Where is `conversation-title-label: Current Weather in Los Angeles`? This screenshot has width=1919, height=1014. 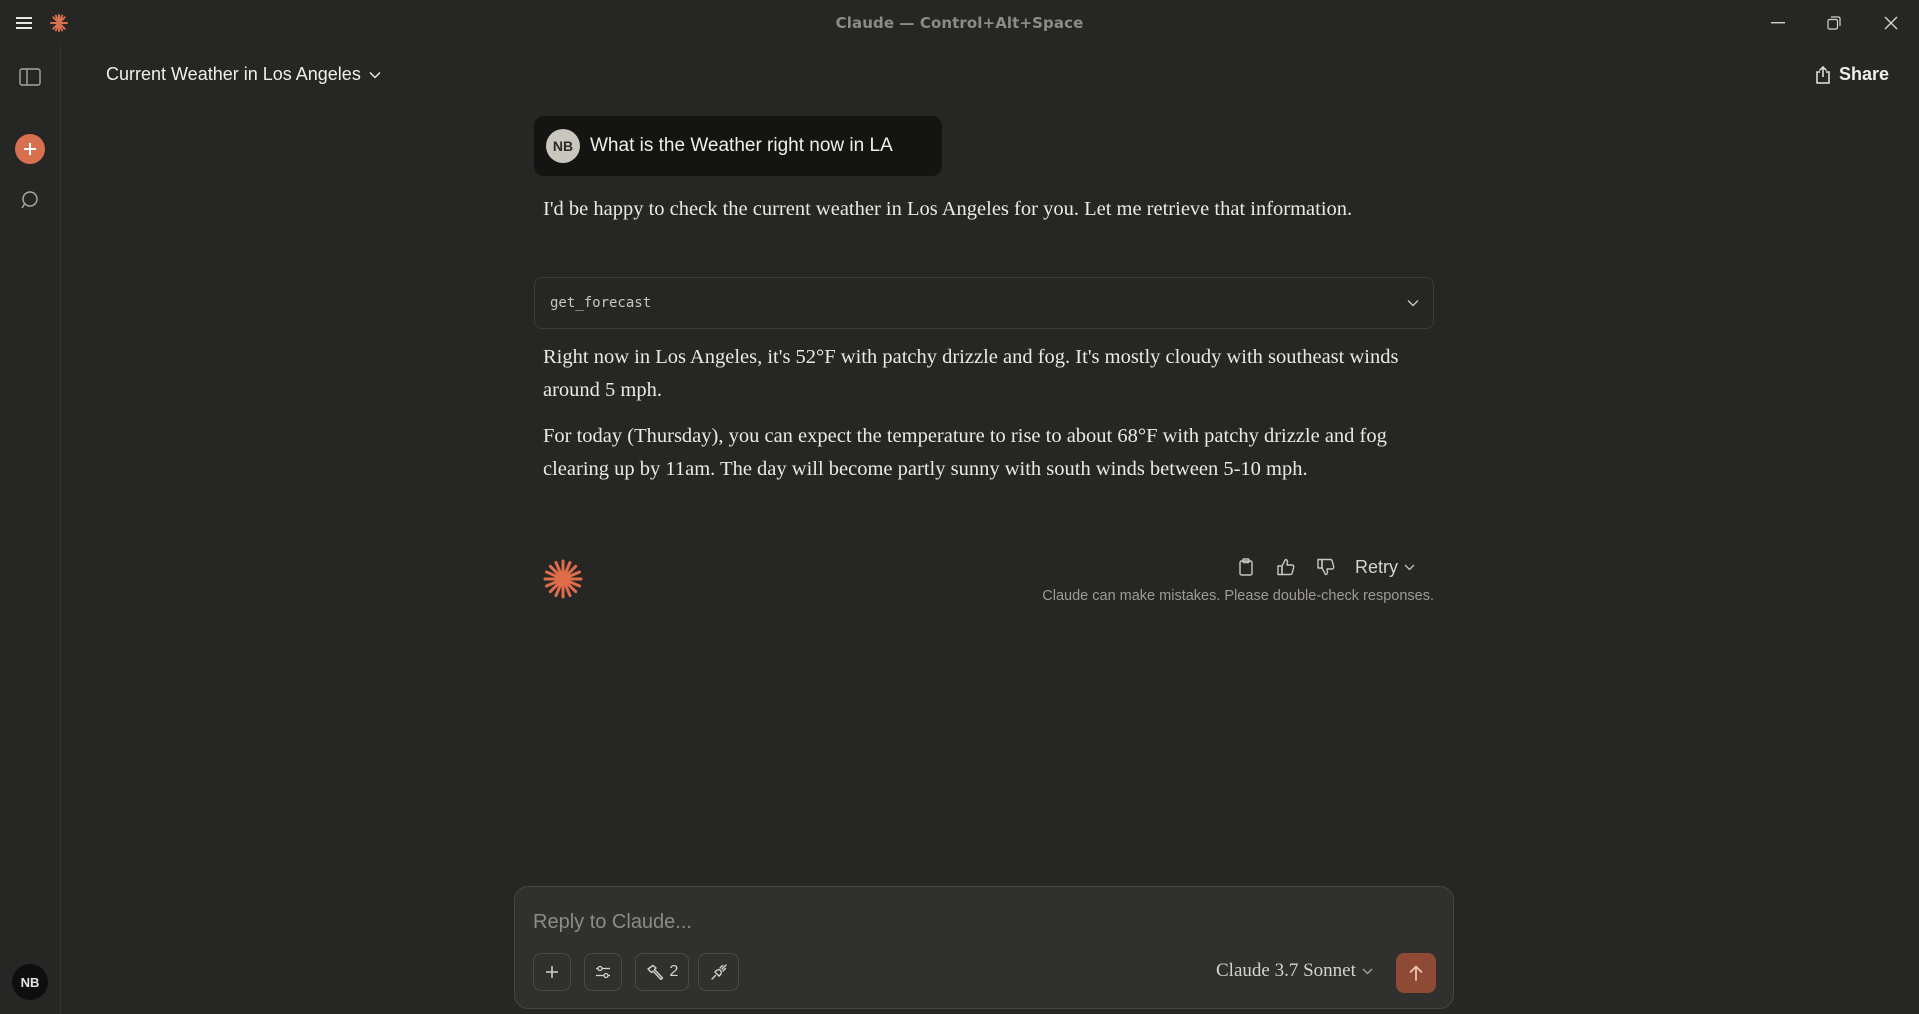
conversation-title-label: Current Weather in Los Angeles is located at coordinates (233, 74).